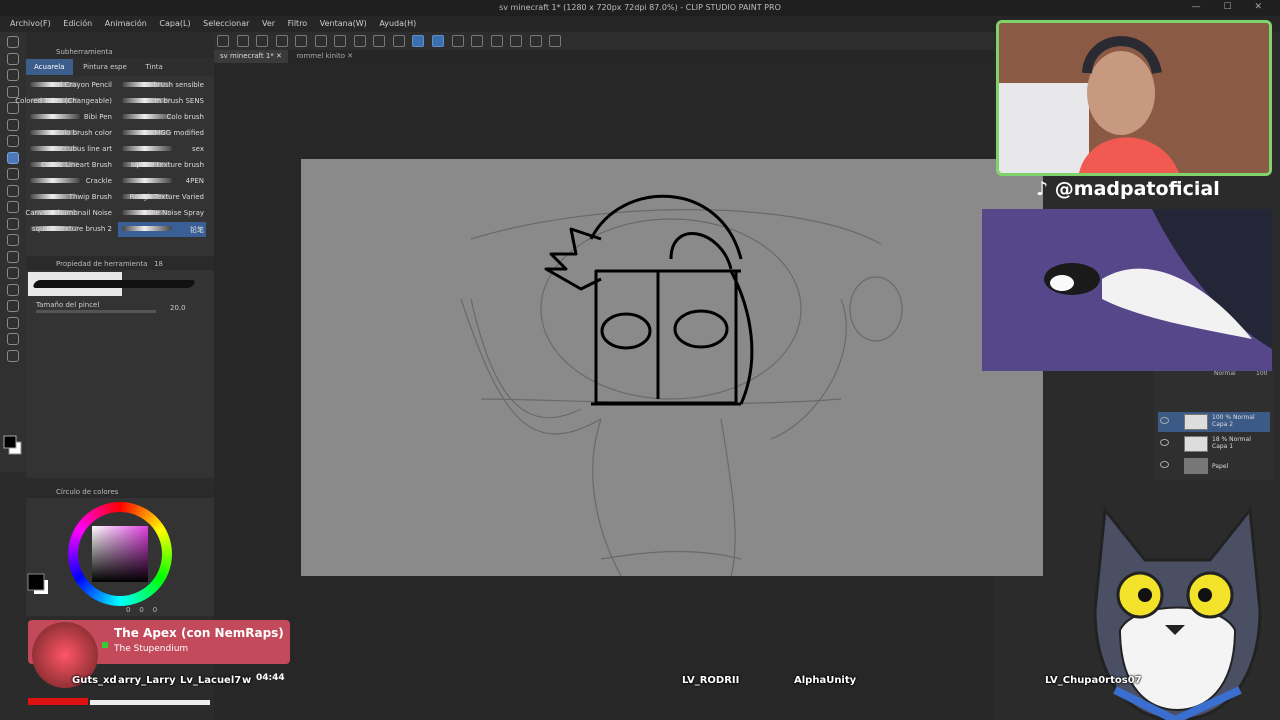  Describe the element at coordinates (120, 554) in the screenshot. I see `saturation-value-square` at that location.